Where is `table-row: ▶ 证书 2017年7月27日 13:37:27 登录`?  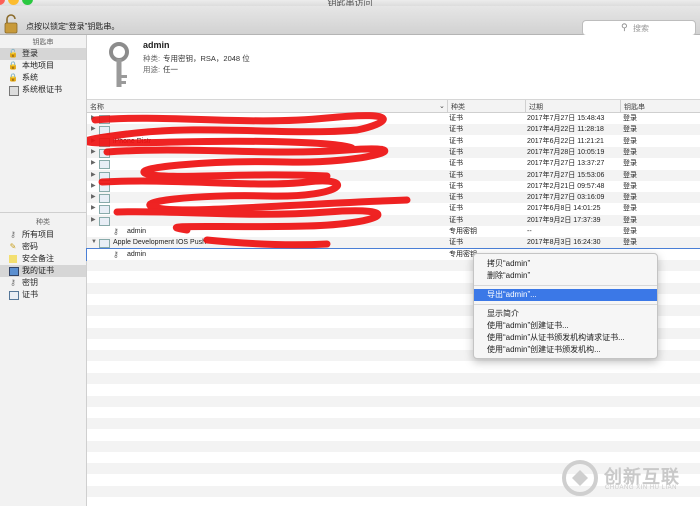
table-row: ▶ 证书 2017年7月27日 13:37:27 登录 is located at coordinates (393, 164).